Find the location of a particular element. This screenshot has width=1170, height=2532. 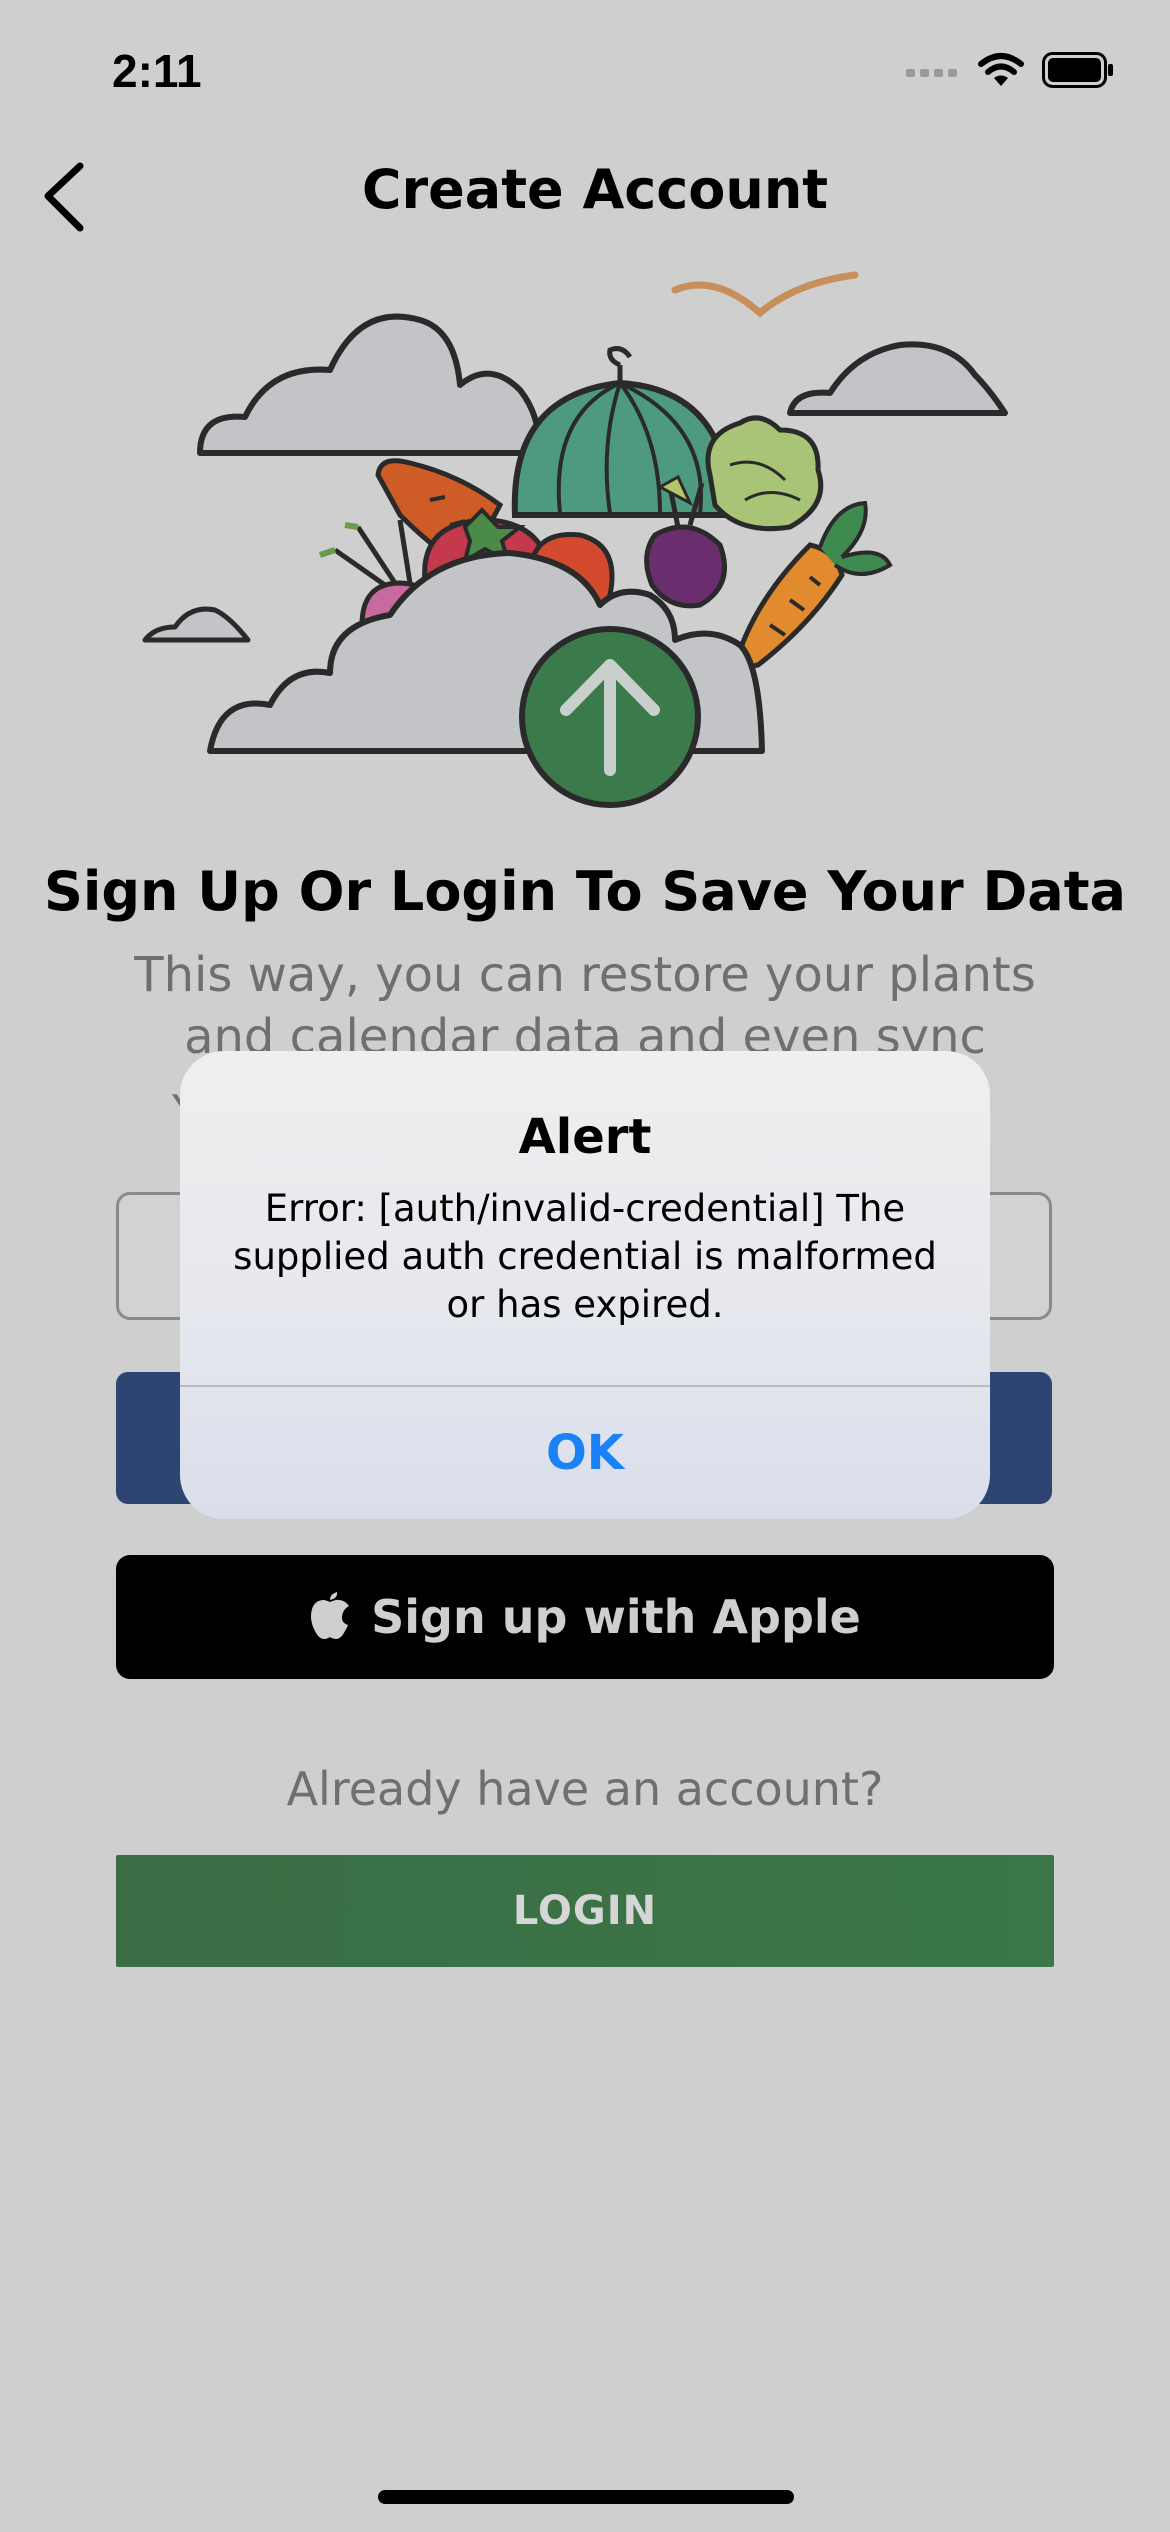

headline: Sign Up Or Login To Save Your Data is located at coordinates (584, 891).